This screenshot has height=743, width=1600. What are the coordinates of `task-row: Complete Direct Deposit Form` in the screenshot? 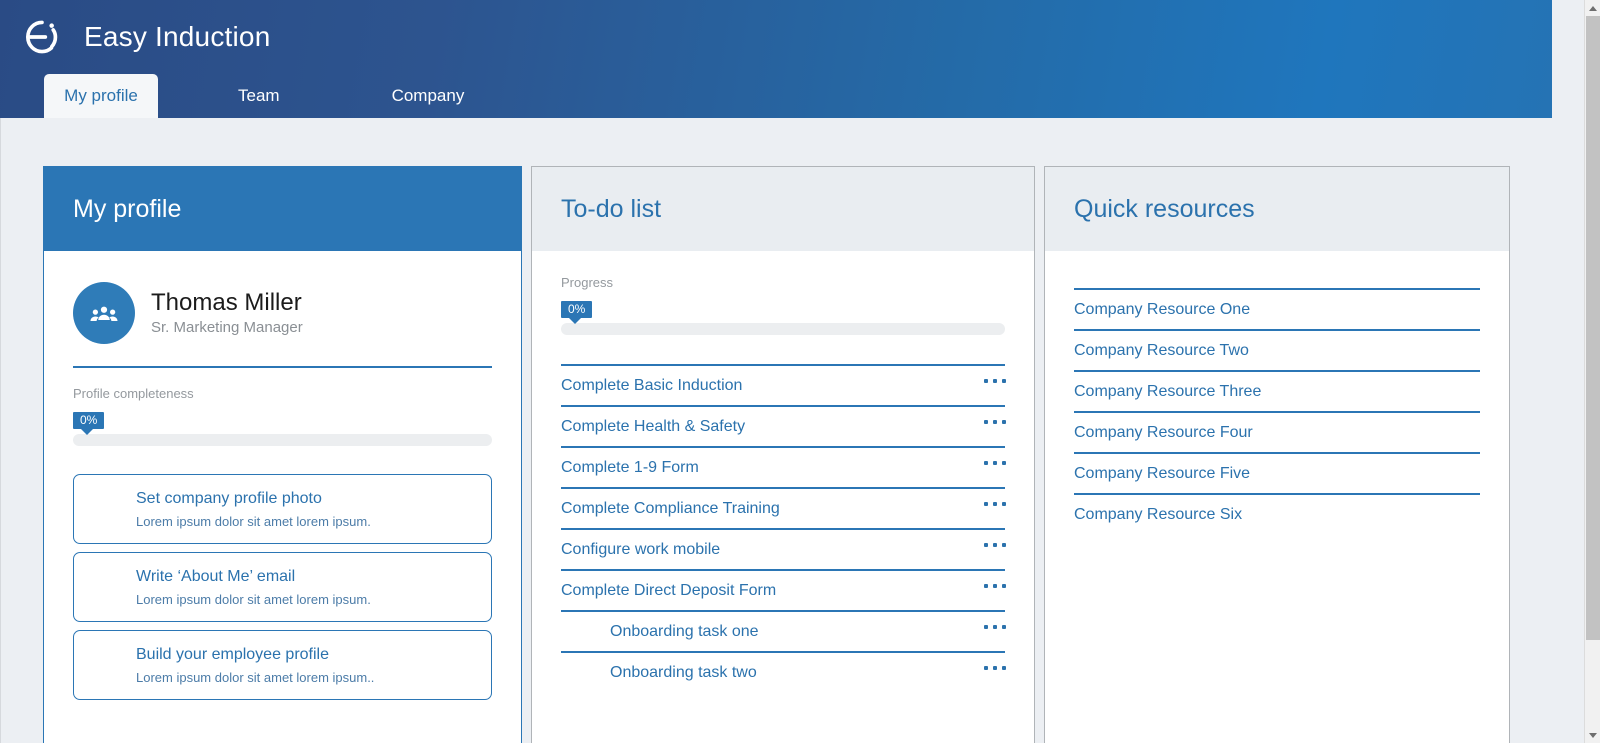 It's located at (783, 589).